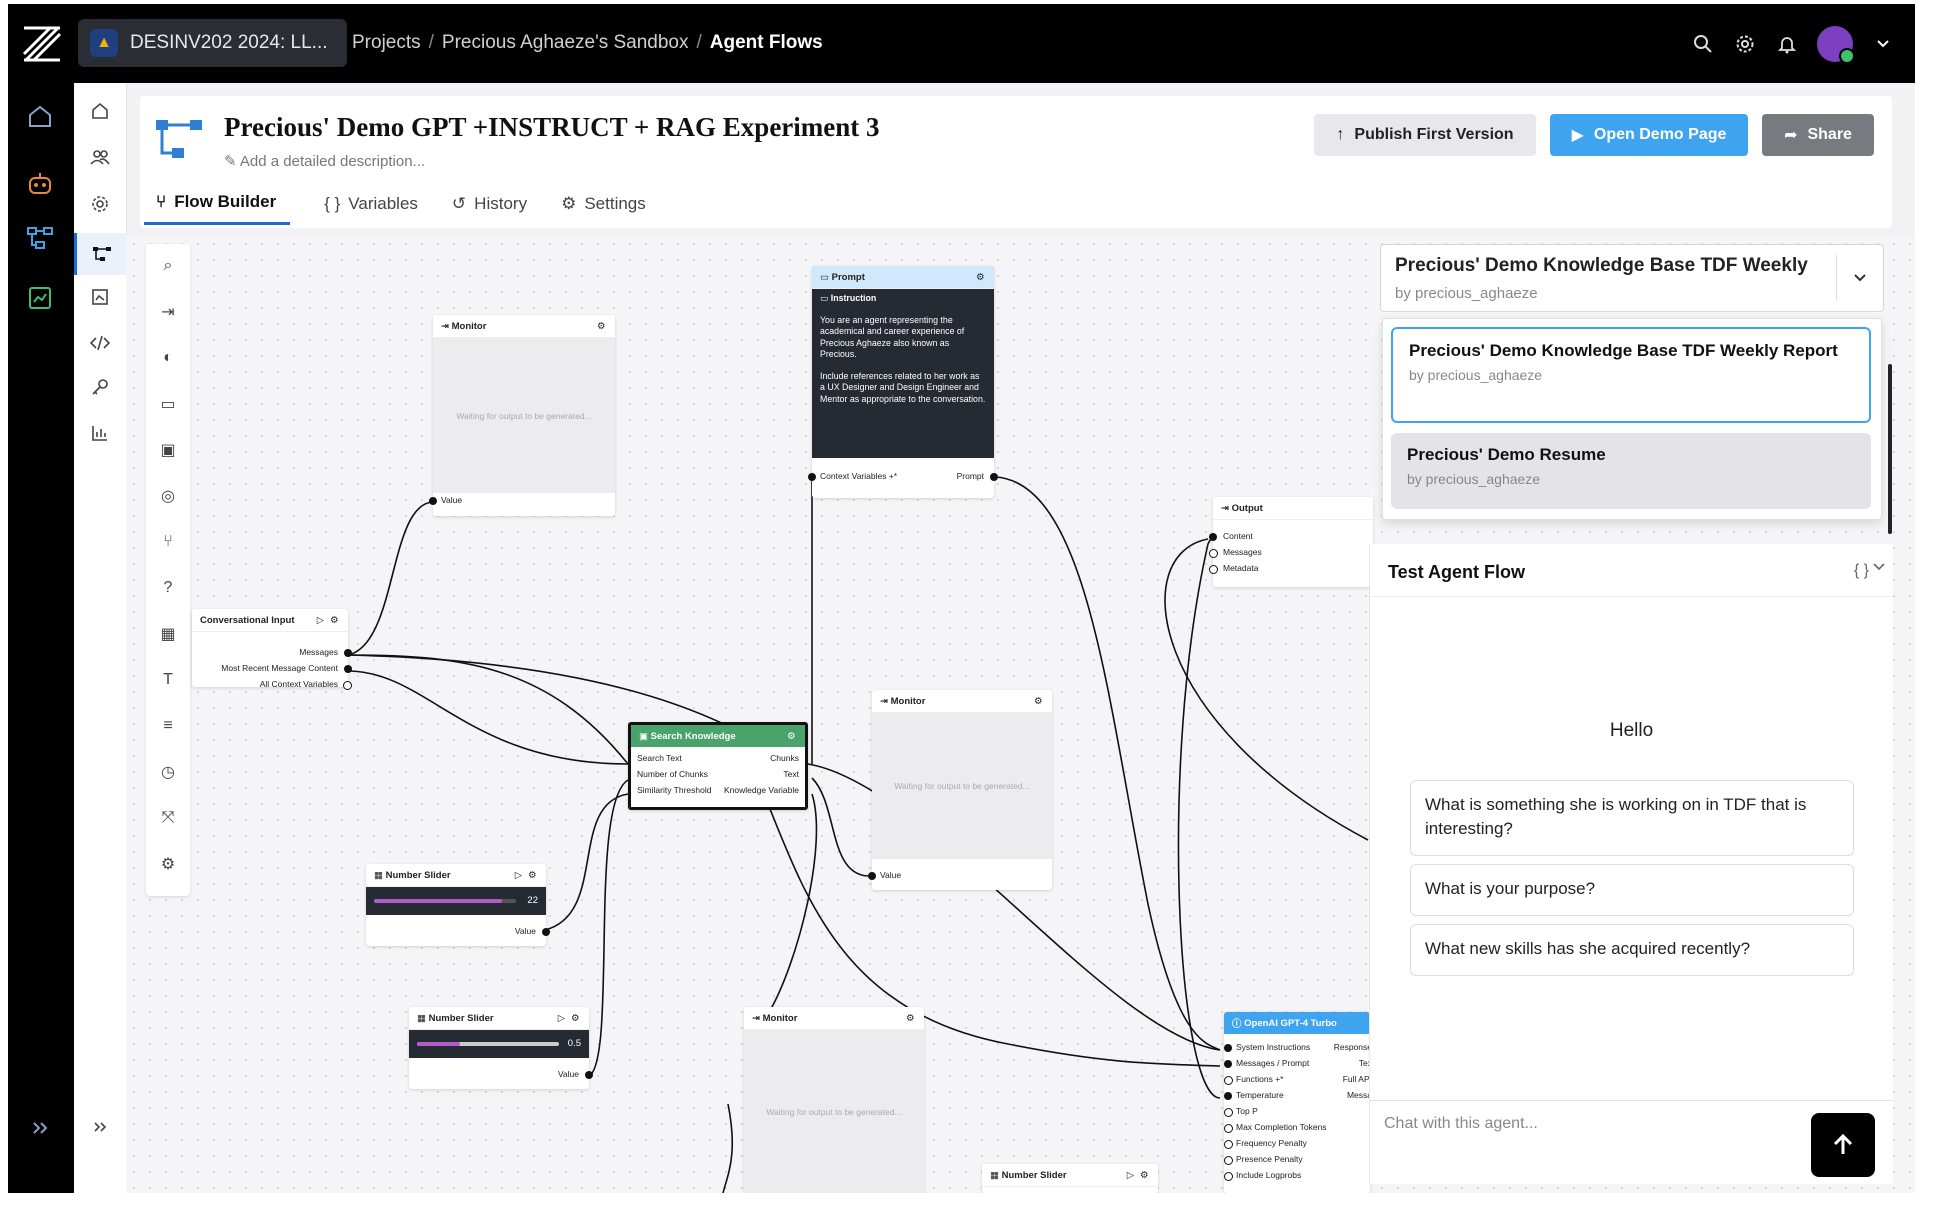 The width and height of the screenshot is (1956, 1230). What do you see at coordinates (40, 1128) in the screenshot?
I see `expand-sidebar-icon` at bounding box center [40, 1128].